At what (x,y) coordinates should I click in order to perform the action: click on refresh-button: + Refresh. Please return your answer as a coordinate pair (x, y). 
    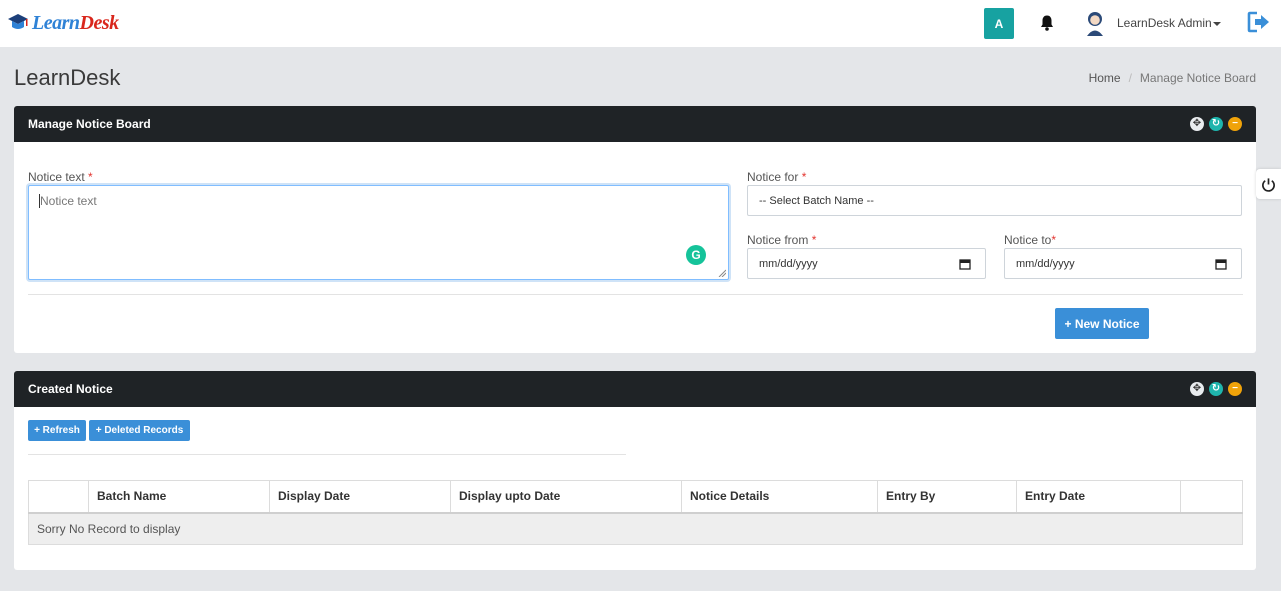
    Looking at the image, I should click on (57, 430).